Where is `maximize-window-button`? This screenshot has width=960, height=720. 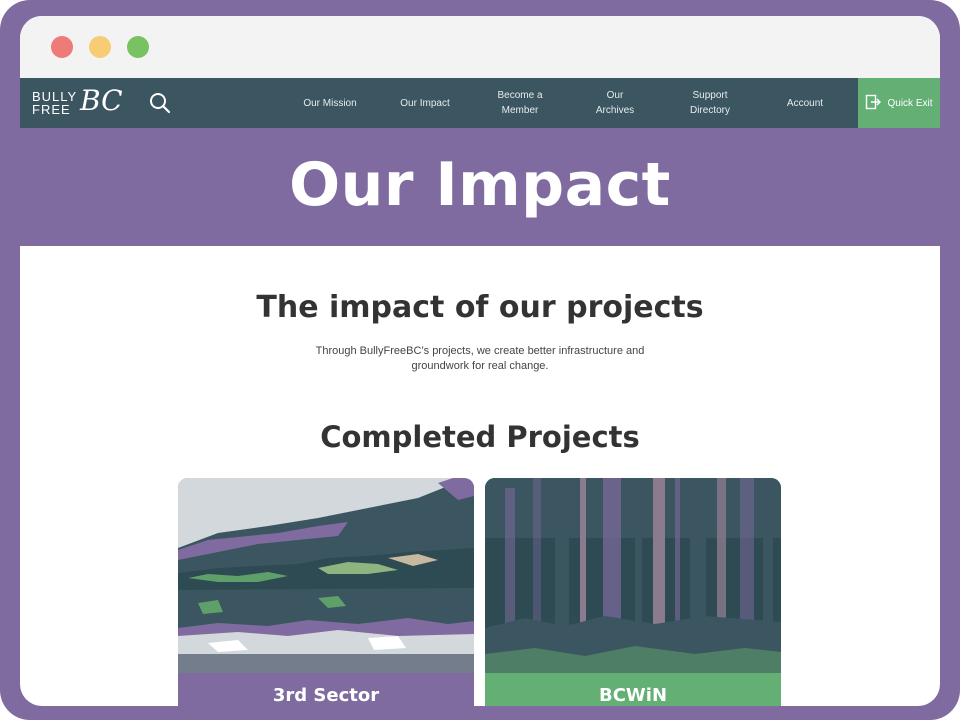
maximize-window-button is located at coordinates (138, 47).